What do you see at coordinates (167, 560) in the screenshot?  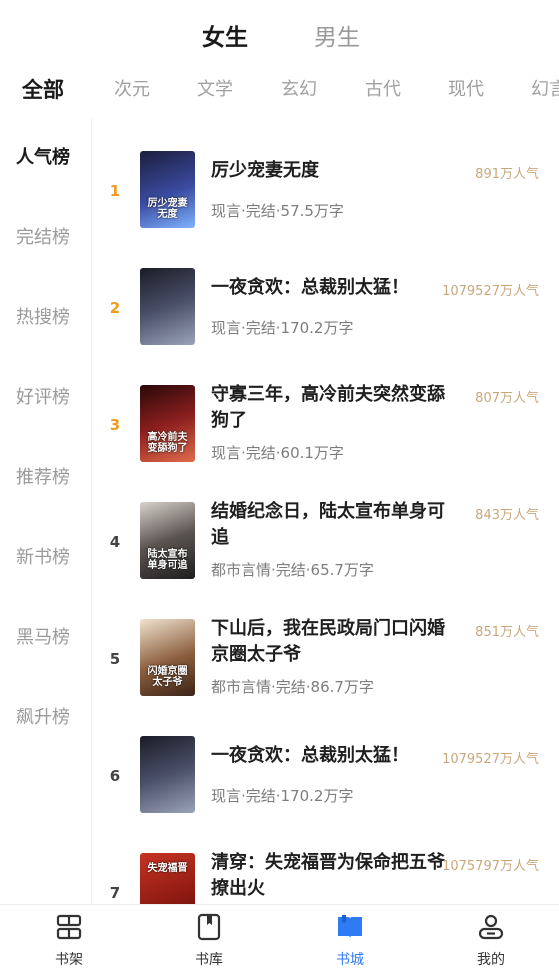 I see `cover-title: 陆太宣布单身可追` at bounding box center [167, 560].